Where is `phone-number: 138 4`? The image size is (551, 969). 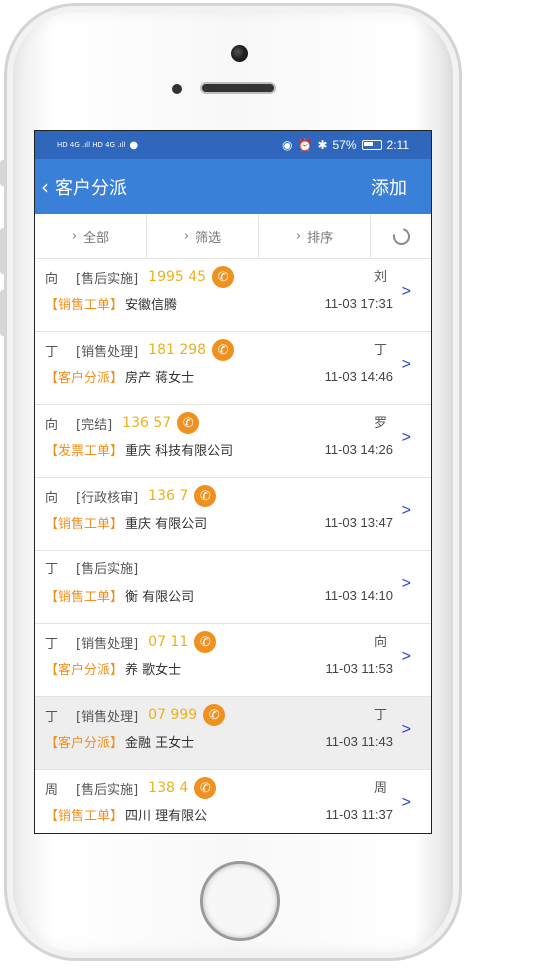
phone-number: 138 4 is located at coordinates (168, 788).